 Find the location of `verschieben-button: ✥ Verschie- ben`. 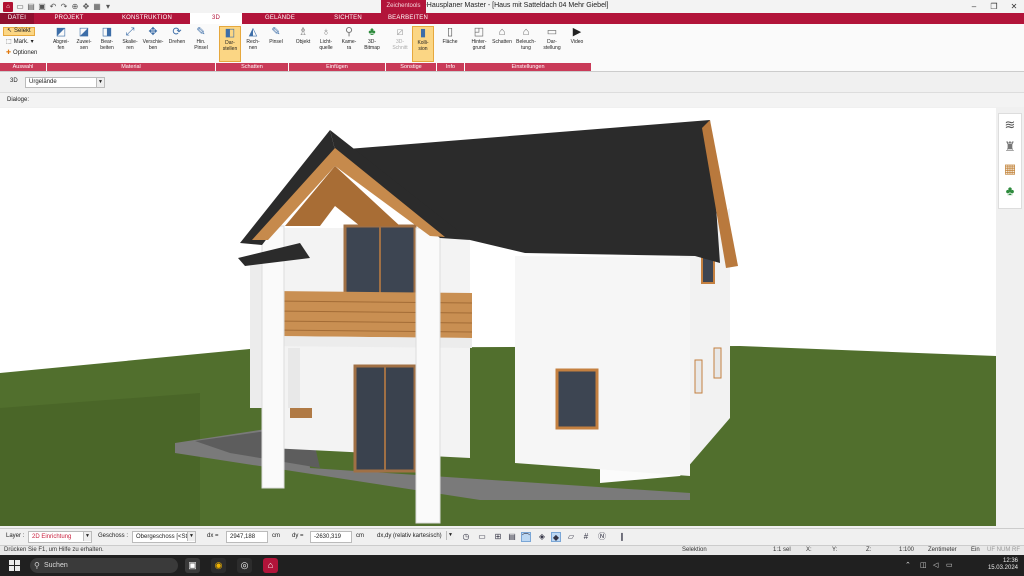

verschieben-button: ✥ Verschie- ben is located at coordinates (153, 44).